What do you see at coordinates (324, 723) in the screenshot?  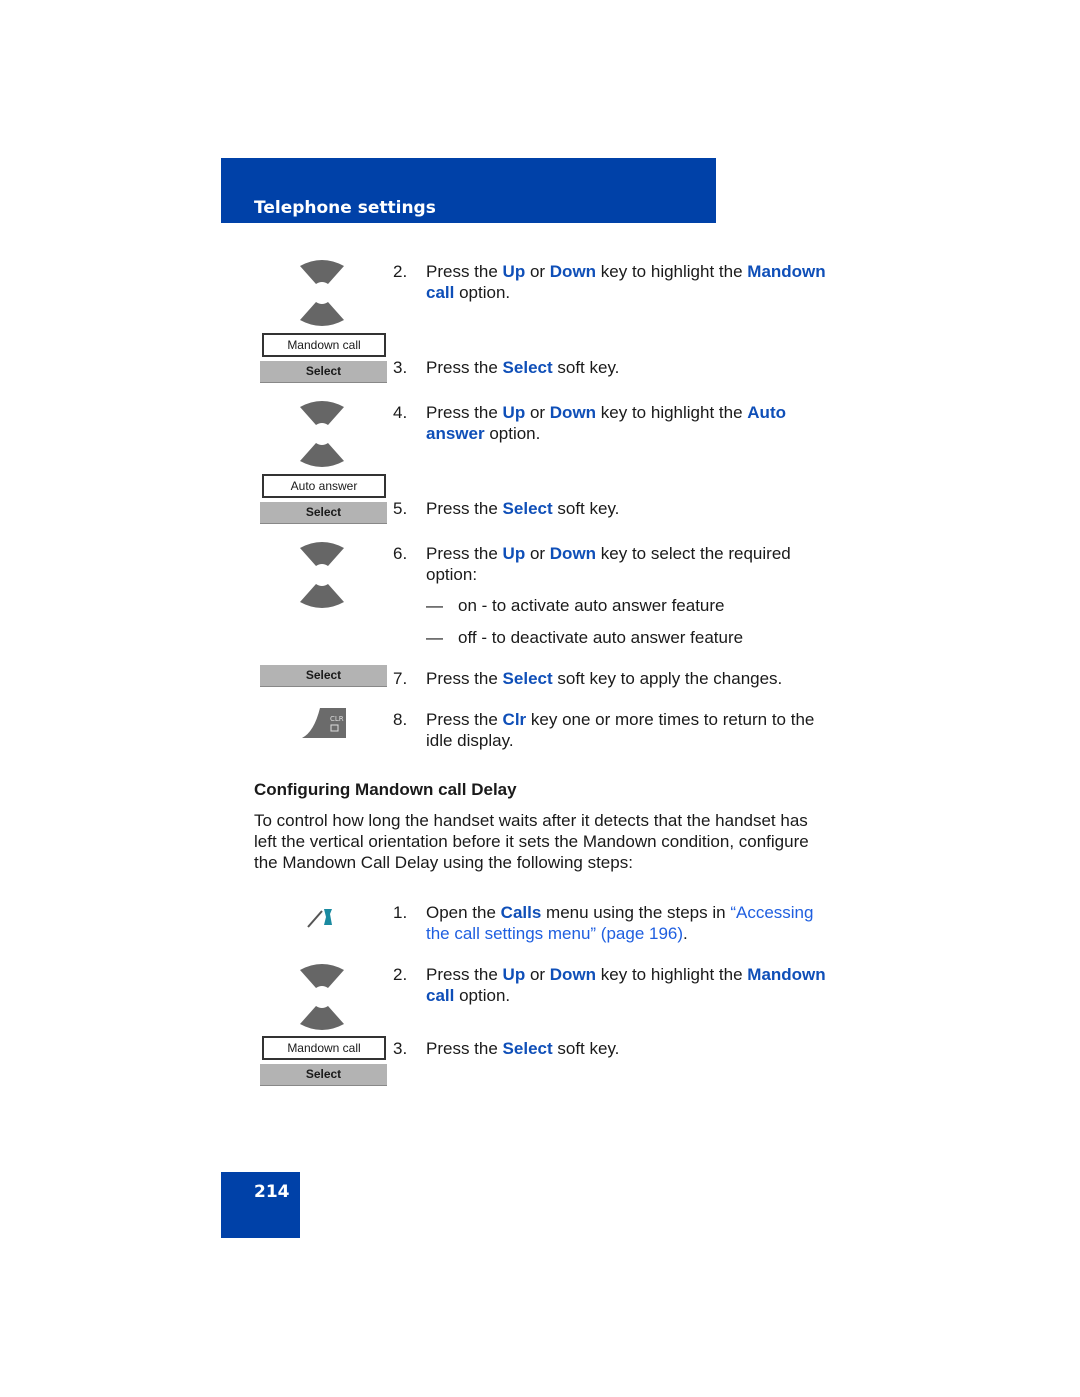 I see `clr-key-icon: CLR` at bounding box center [324, 723].